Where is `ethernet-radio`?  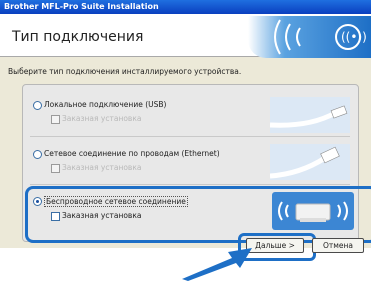
ethernet-radio is located at coordinates (37, 154).